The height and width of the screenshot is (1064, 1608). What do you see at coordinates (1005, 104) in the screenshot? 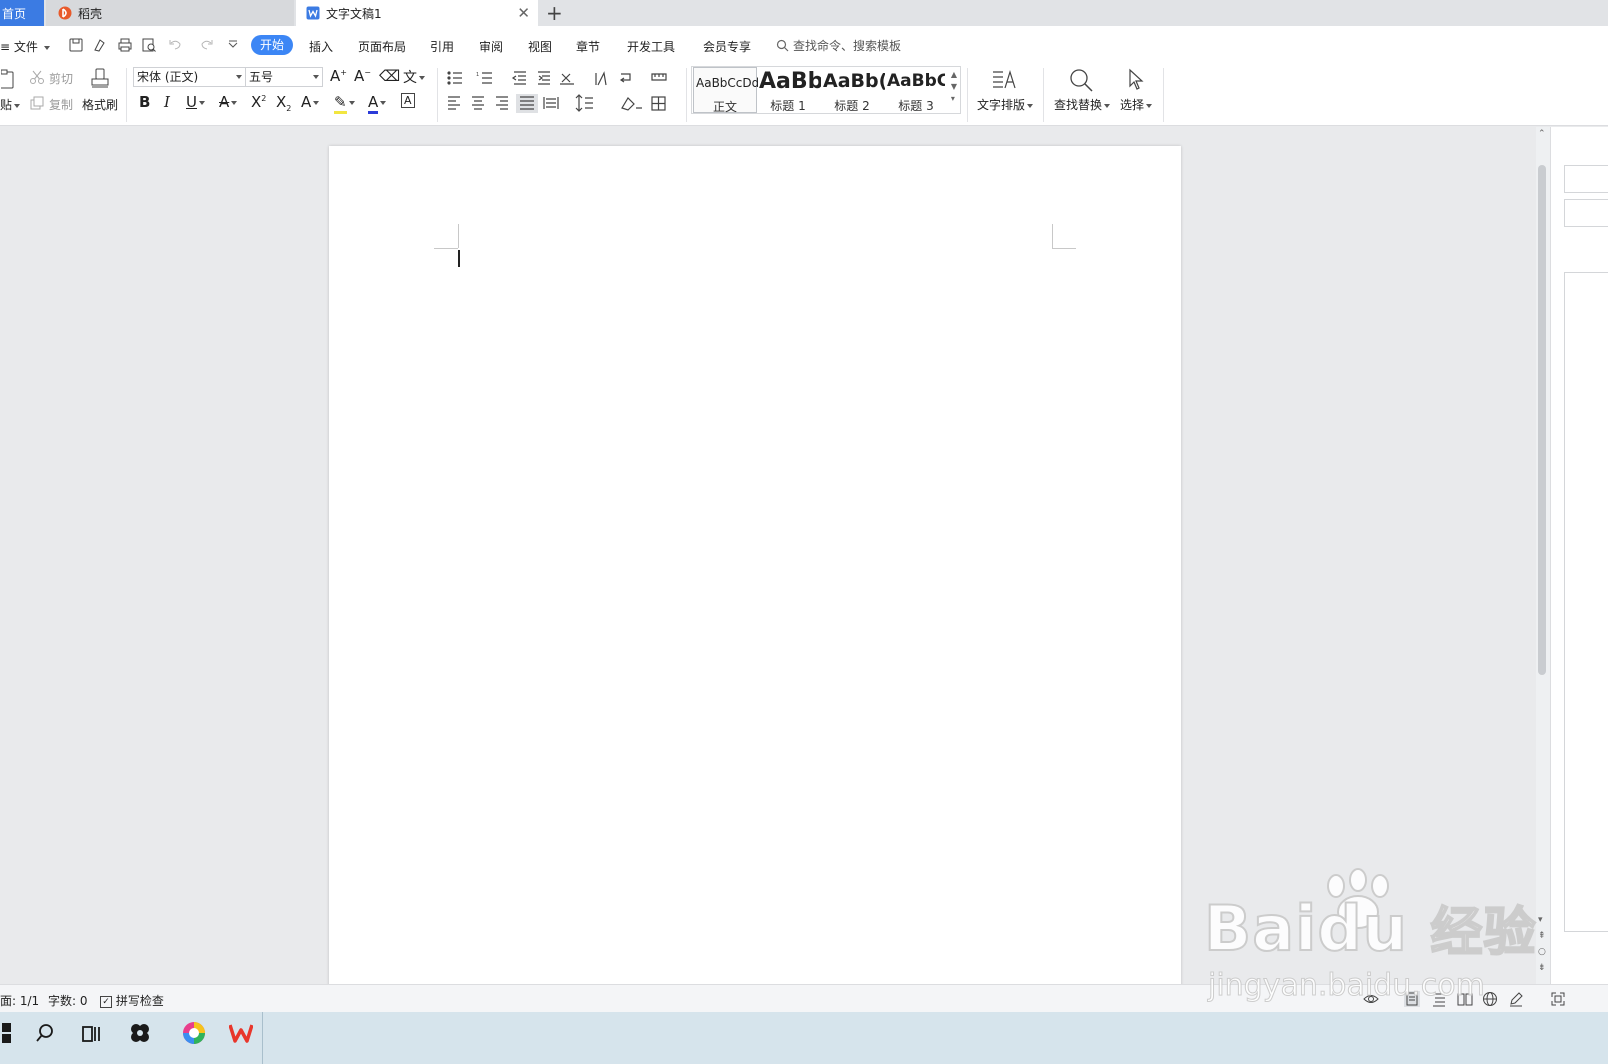
I see `text-layout-button: 文字排版` at bounding box center [1005, 104].